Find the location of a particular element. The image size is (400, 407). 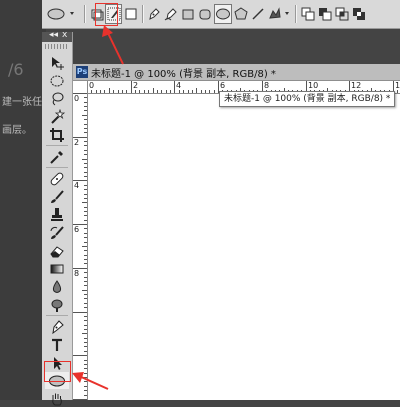

dodge-icon is located at coordinates (57, 305).